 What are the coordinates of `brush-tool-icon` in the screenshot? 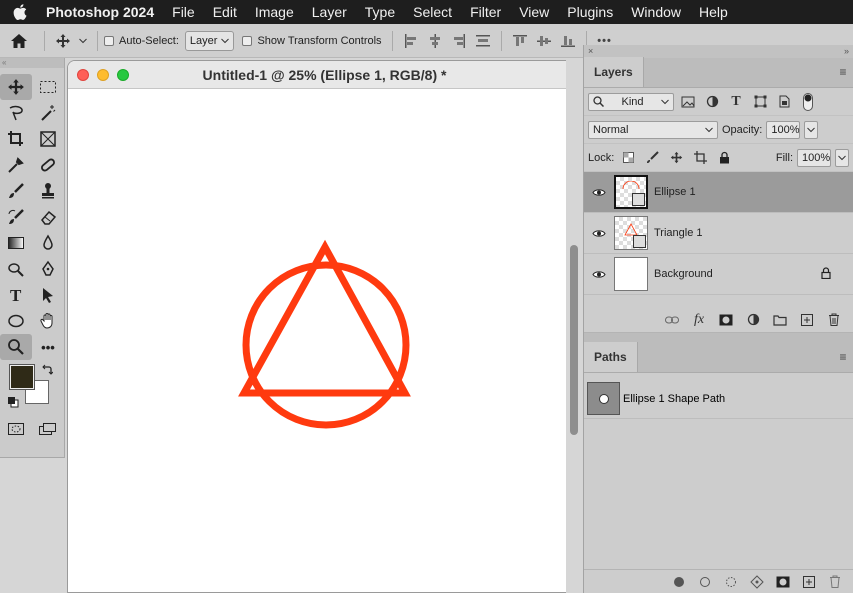 It's located at (16, 191).